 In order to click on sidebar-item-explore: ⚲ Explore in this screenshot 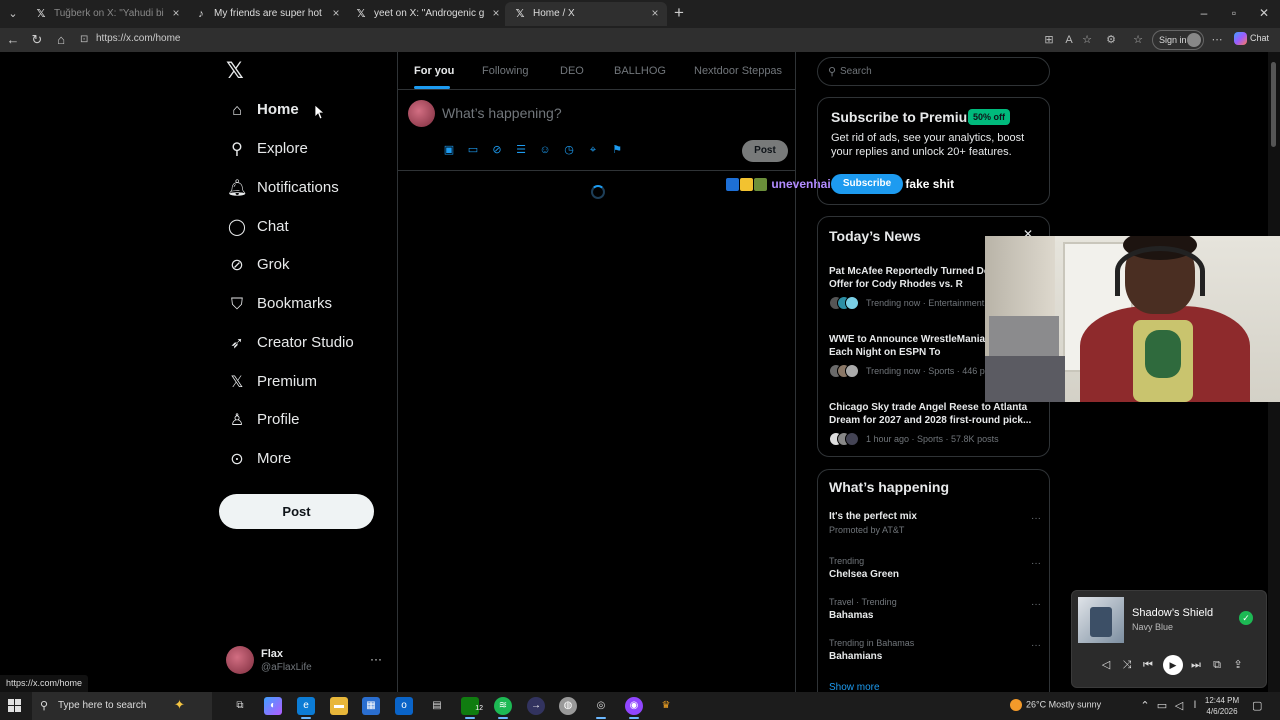, I will do `click(269, 150)`.